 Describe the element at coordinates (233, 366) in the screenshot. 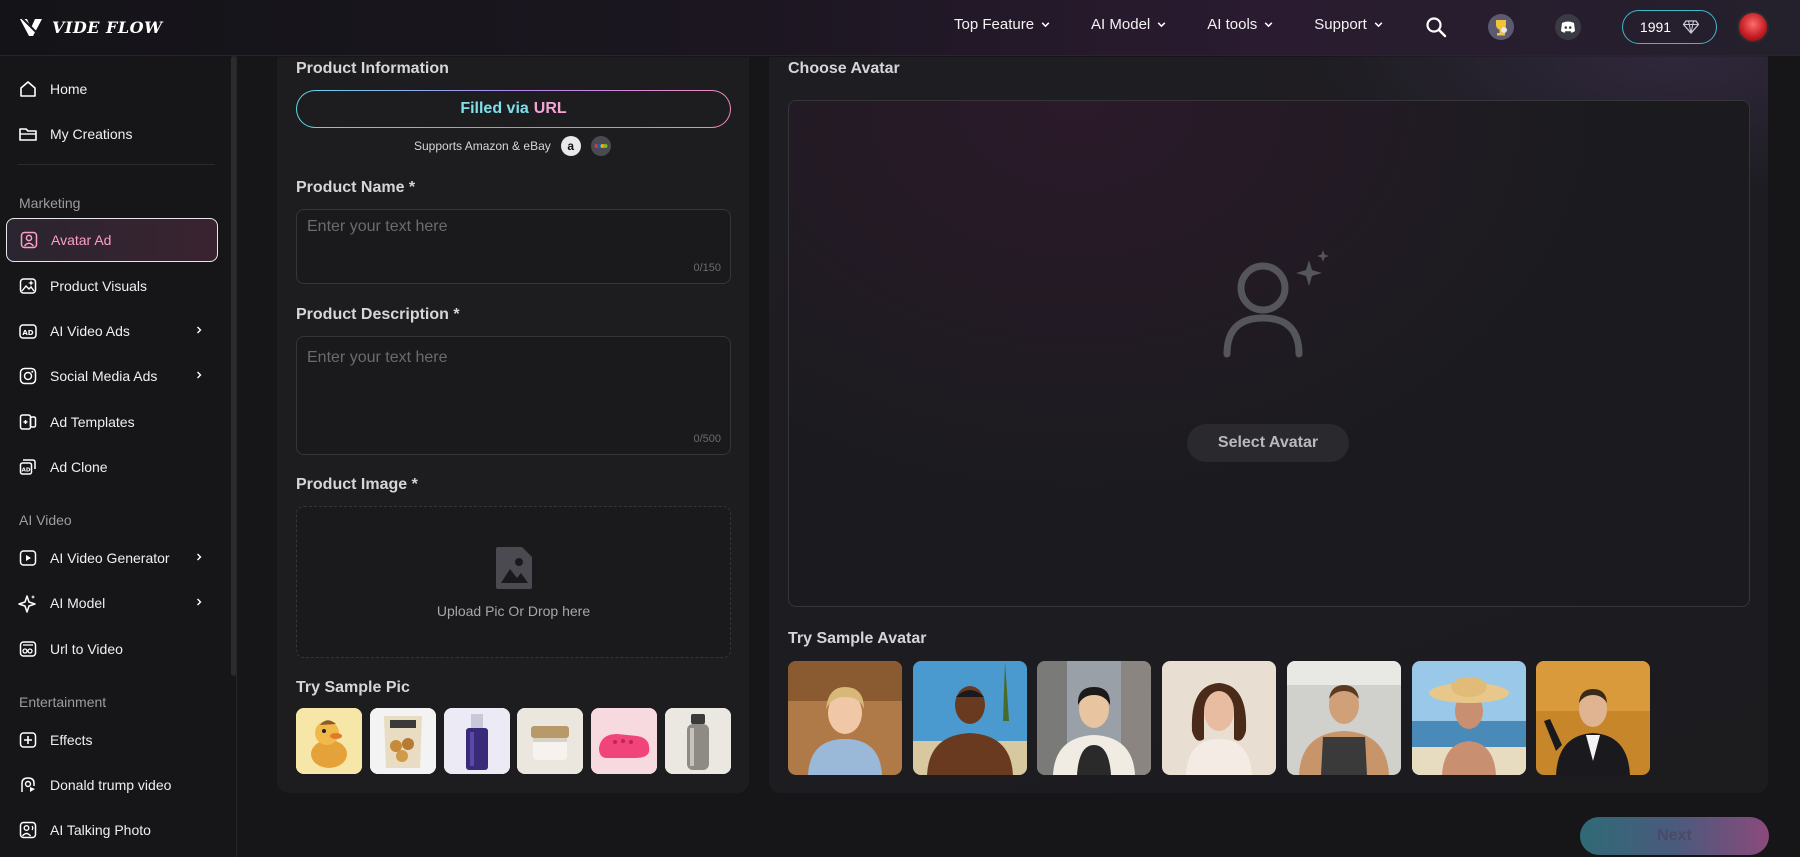

I see `sidebar-scrollbar` at that location.